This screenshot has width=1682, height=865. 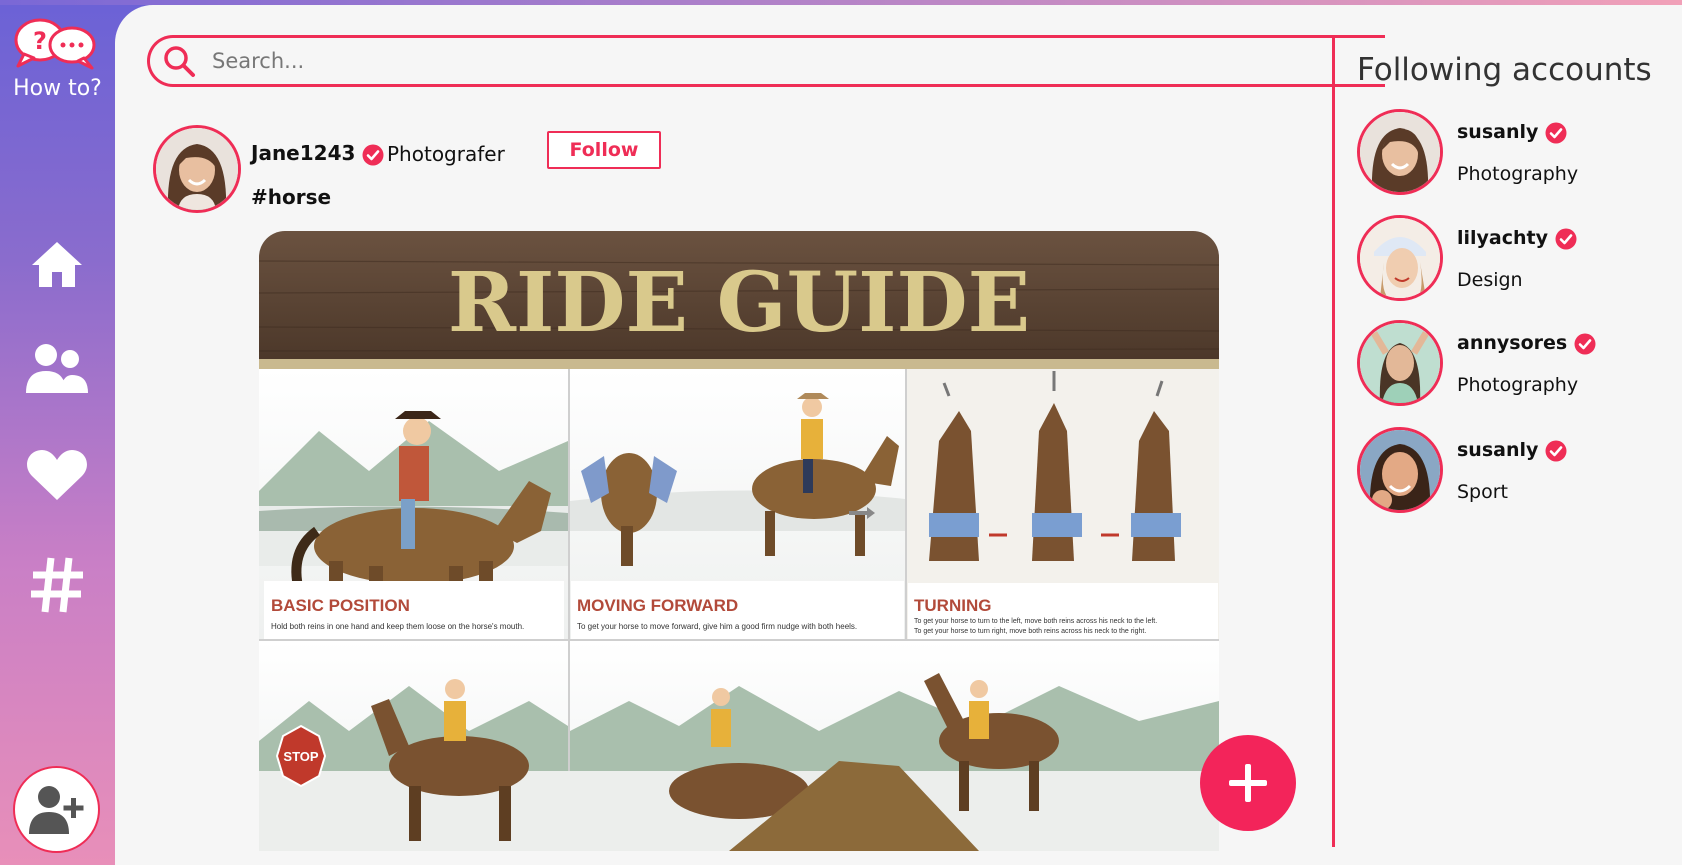 What do you see at coordinates (604, 150) in the screenshot?
I see `follow-button: Follow` at bounding box center [604, 150].